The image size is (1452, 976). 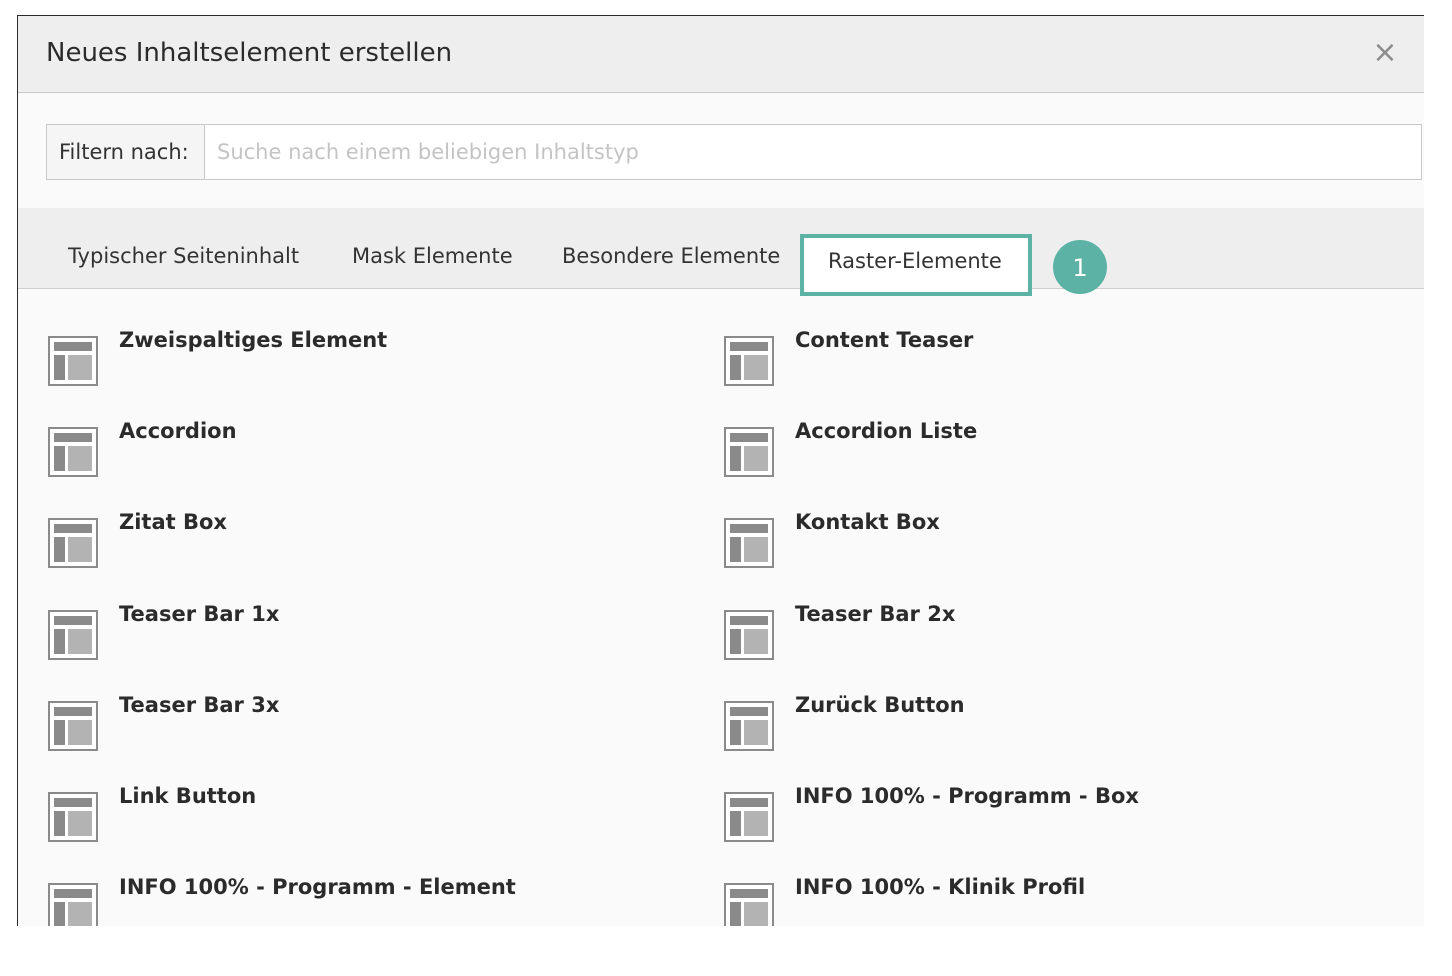 I want to click on modal-header: Neues Inhaltselement erstellen ×, so click(x=721, y=54).